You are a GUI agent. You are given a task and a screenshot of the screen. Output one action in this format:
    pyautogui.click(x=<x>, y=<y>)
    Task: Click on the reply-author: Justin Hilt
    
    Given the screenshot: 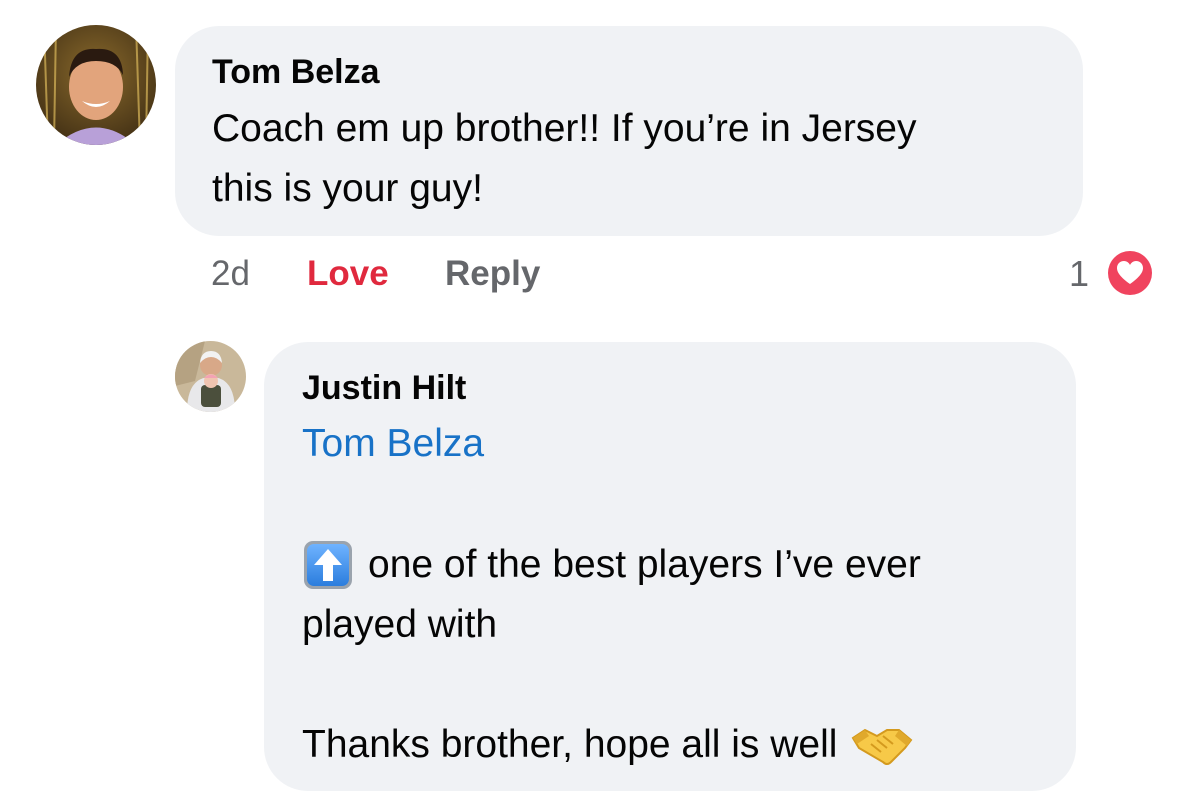 What is the action you would take?
    pyautogui.click(x=384, y=388)
    